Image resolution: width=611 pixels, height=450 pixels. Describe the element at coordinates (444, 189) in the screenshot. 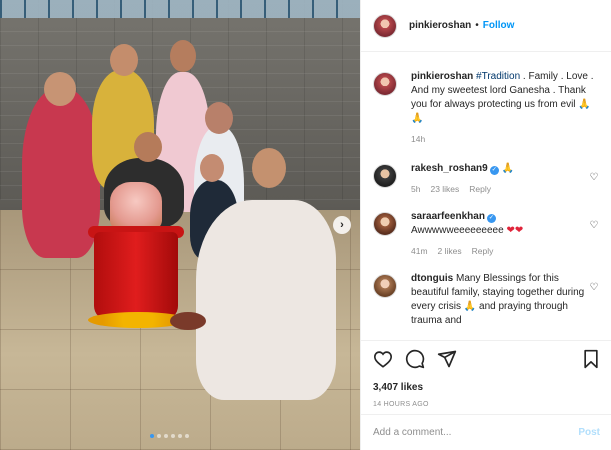

I see `comment-likes: 23 likes` at that location.